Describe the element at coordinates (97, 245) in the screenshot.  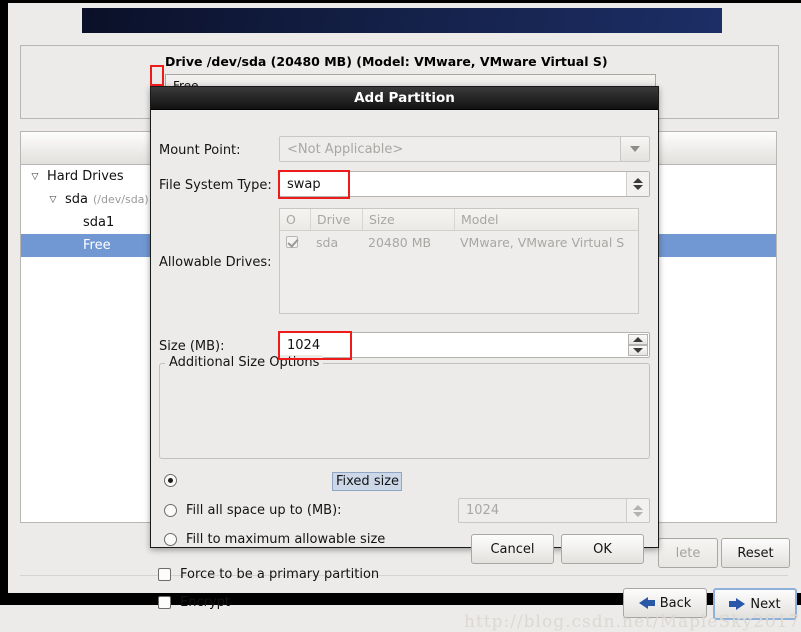
I see `device-tree-row-label: Free` at that location.